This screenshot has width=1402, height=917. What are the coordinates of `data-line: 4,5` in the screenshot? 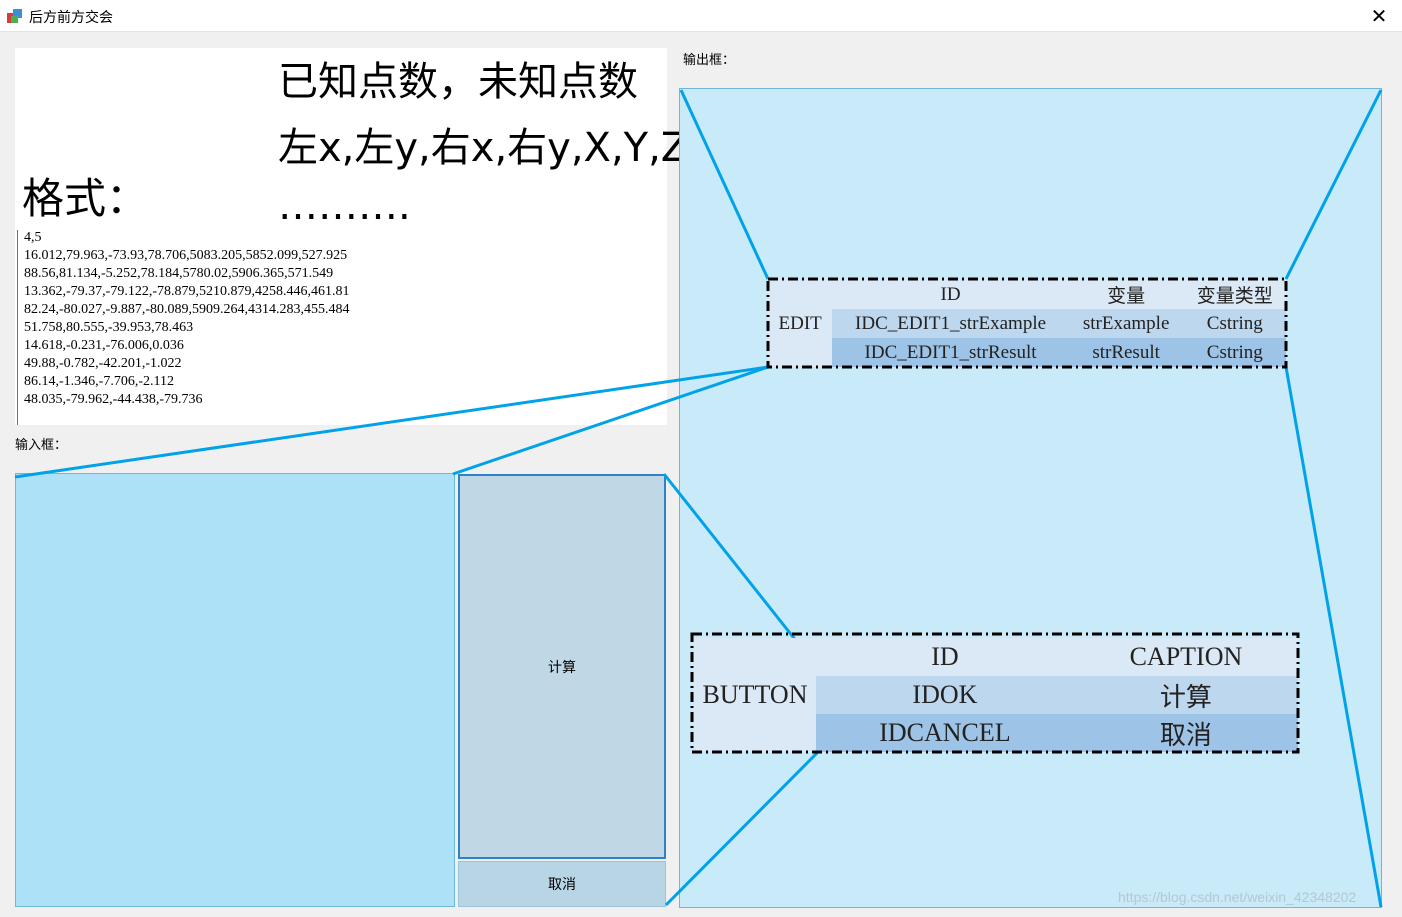 It's located at (33, 237).